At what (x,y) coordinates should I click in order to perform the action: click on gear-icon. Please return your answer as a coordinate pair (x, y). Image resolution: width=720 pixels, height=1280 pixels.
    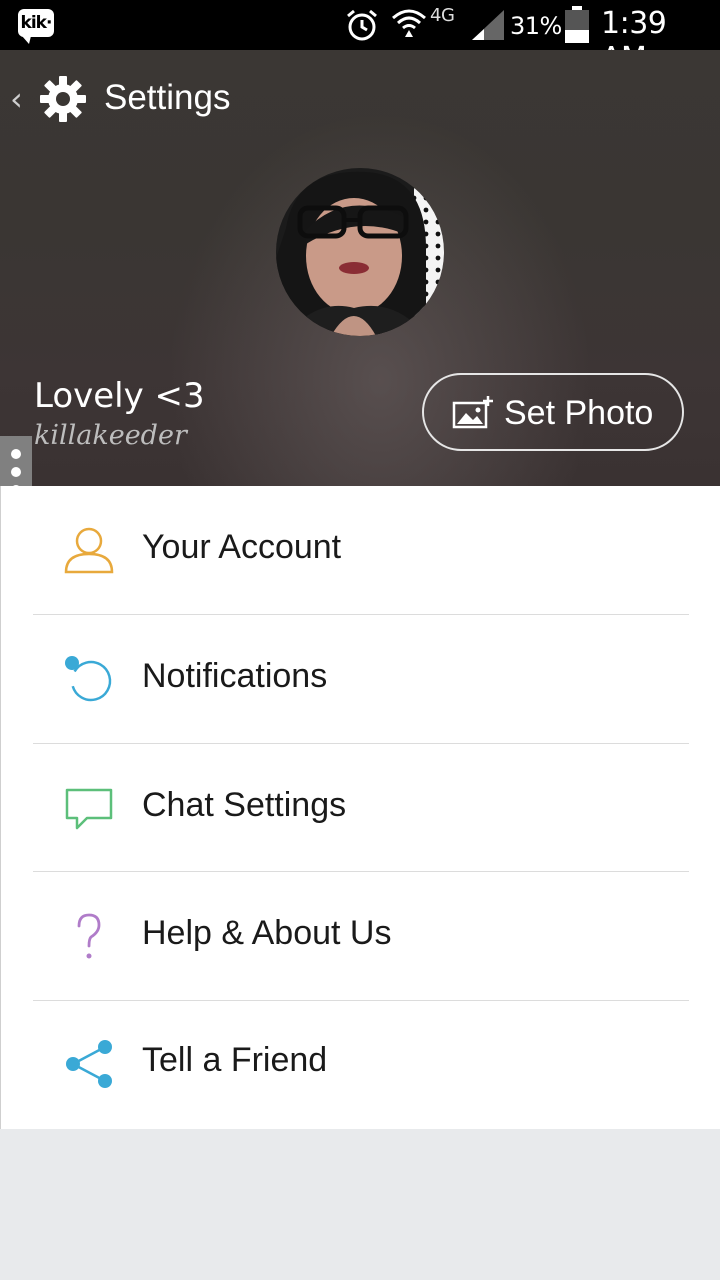
    Looking at the image, I should click on (63, 99).